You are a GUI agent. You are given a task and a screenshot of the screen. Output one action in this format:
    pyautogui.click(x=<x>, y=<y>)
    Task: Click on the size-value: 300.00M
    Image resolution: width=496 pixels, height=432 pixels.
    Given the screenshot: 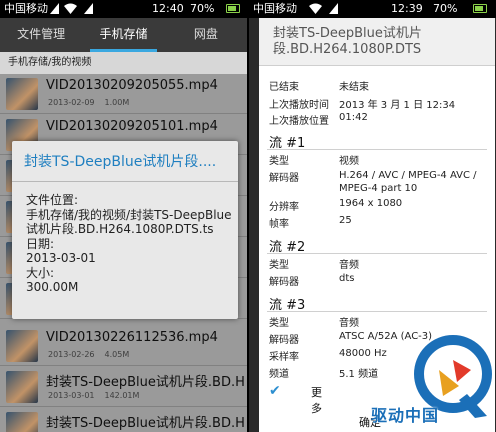 What is the action you would take?
    pyautogui.click(x=52, y=287)
    